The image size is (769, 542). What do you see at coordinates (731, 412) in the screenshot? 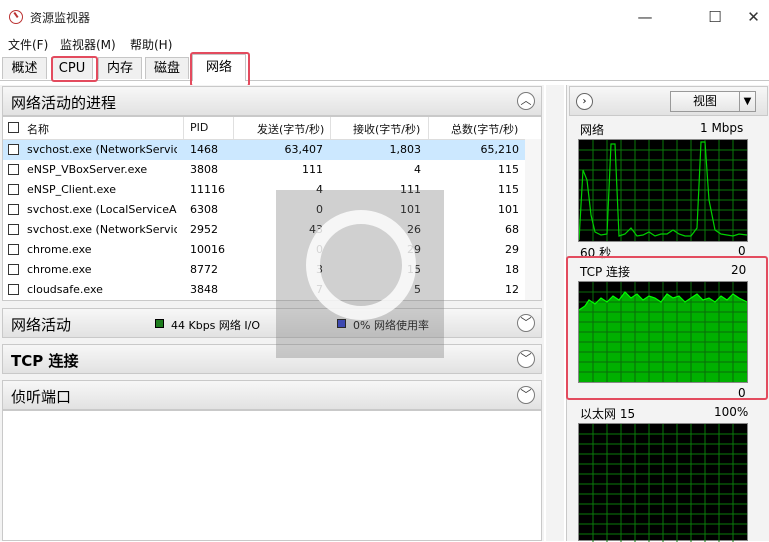
I see `graph-ethernet-max: 100%` at bounding box center [731, 412].